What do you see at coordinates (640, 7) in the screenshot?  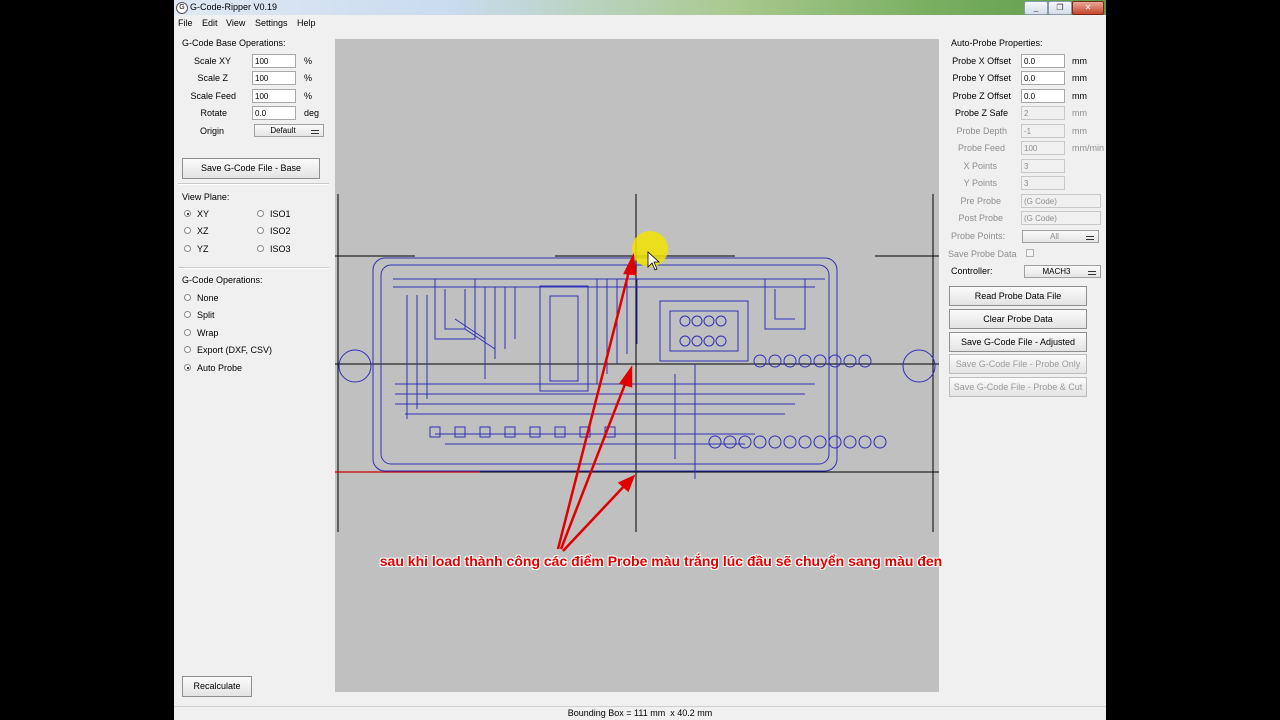 I see `title-bar: G G-Code-Ripper V0.19 _ ❐ ✕` at bounding box center [640, 7].